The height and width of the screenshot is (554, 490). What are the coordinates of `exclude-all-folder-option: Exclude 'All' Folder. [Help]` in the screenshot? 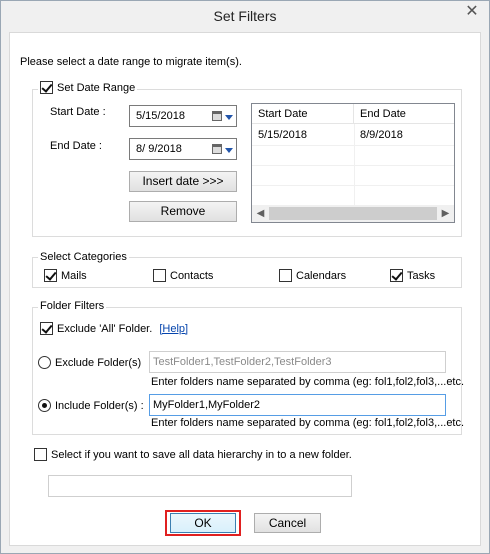 It's located at (114, 328).